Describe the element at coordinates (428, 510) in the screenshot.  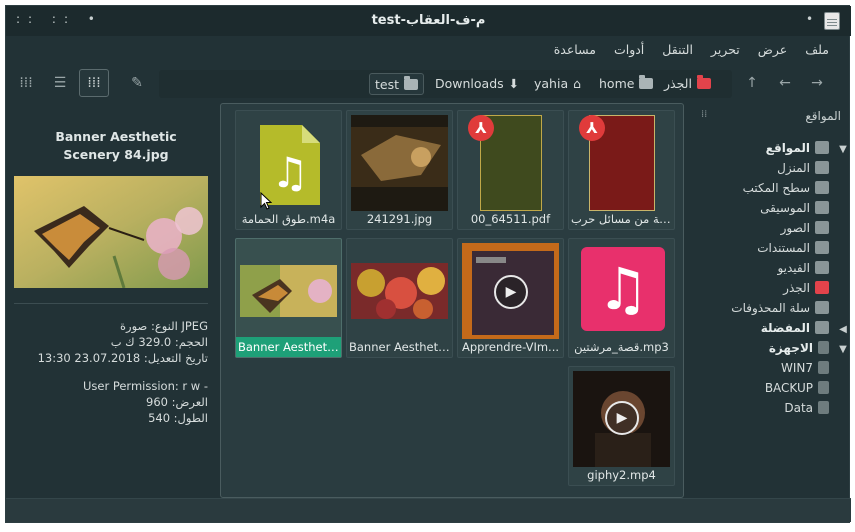
I see `status-bar` at that location.